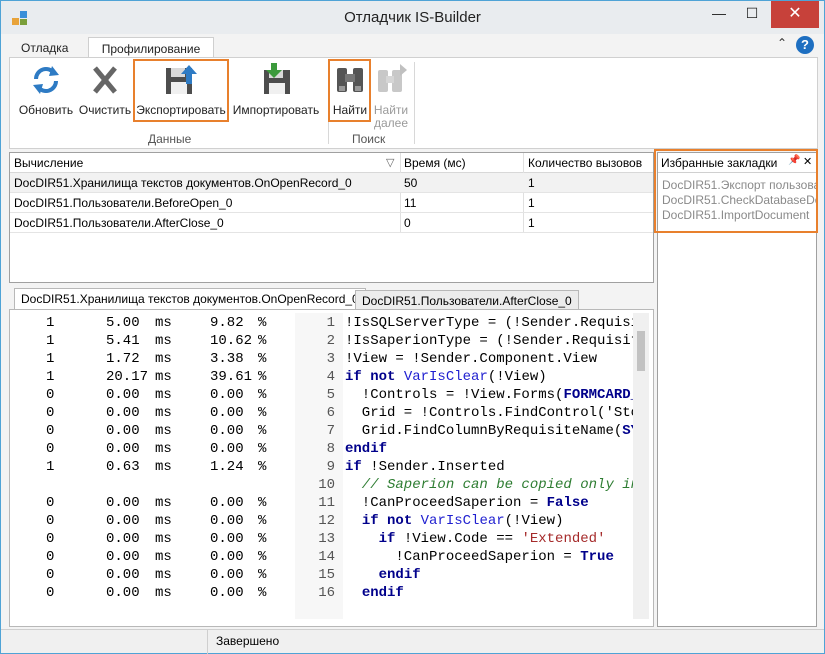 The image size is (825, 654). I want to click on find-next-button: Найти далее, so click(391, 96).